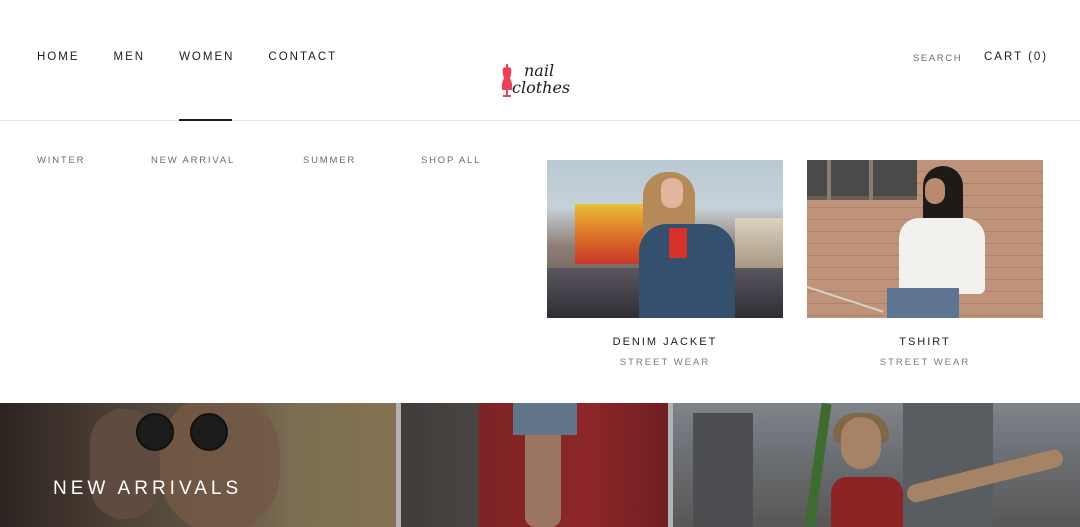 Image resolution: width=1080 pixels, height=527 pixels. What do you see at coordinates (302, 86) in the screenshot?
I see `nav-item-contact: CONTACT` at bounding box center [302, 86].